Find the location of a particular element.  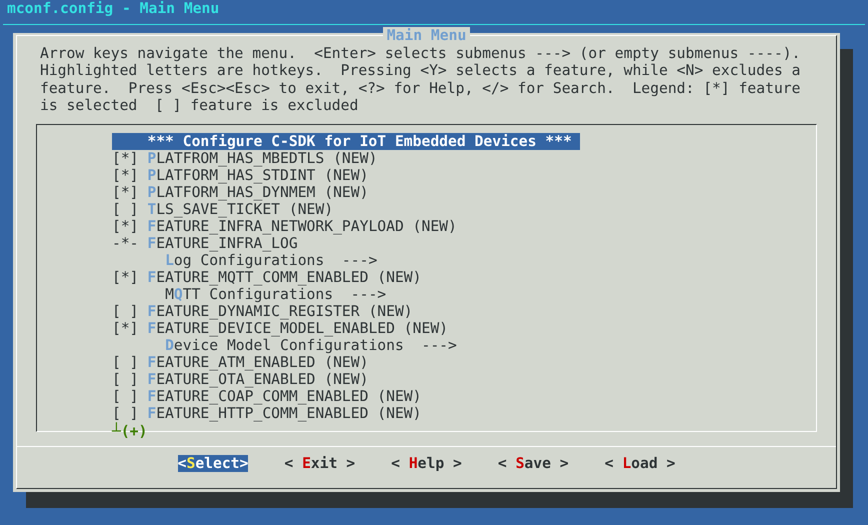

menu-option: [*] FEATURE_MQTT_COMM_ENABLED (NEW) is located at coordinates (267, 277).